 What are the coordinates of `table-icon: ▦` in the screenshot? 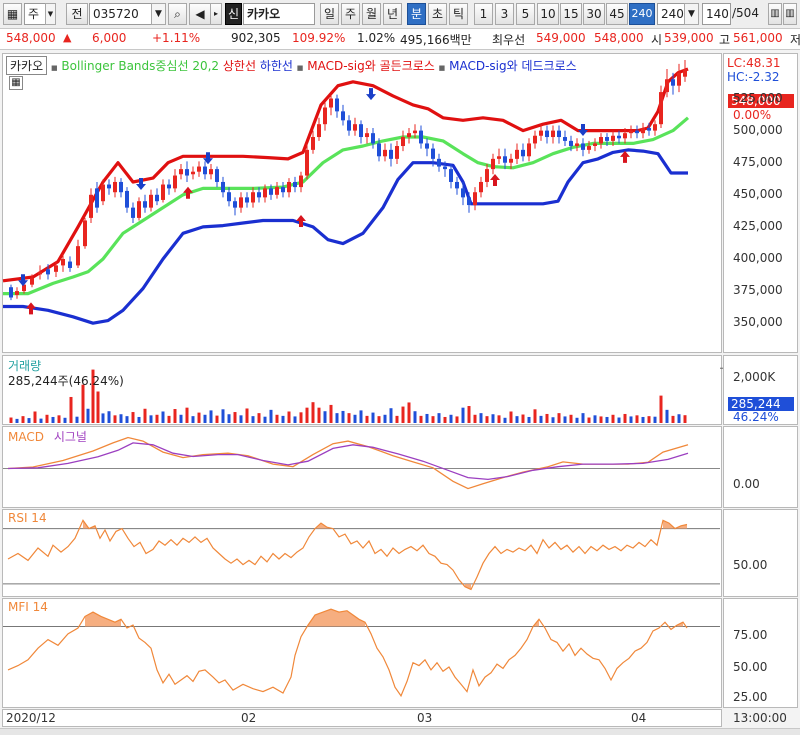 It's located at (16, 83).